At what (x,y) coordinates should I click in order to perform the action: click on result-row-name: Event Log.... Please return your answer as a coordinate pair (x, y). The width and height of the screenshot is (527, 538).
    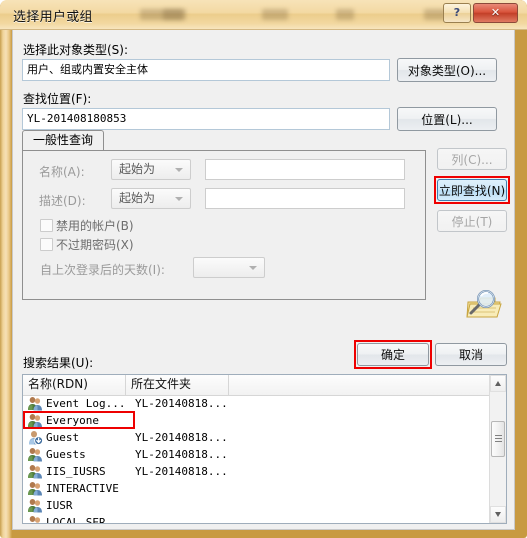
    Looking at the image, I should click on (86, 403).